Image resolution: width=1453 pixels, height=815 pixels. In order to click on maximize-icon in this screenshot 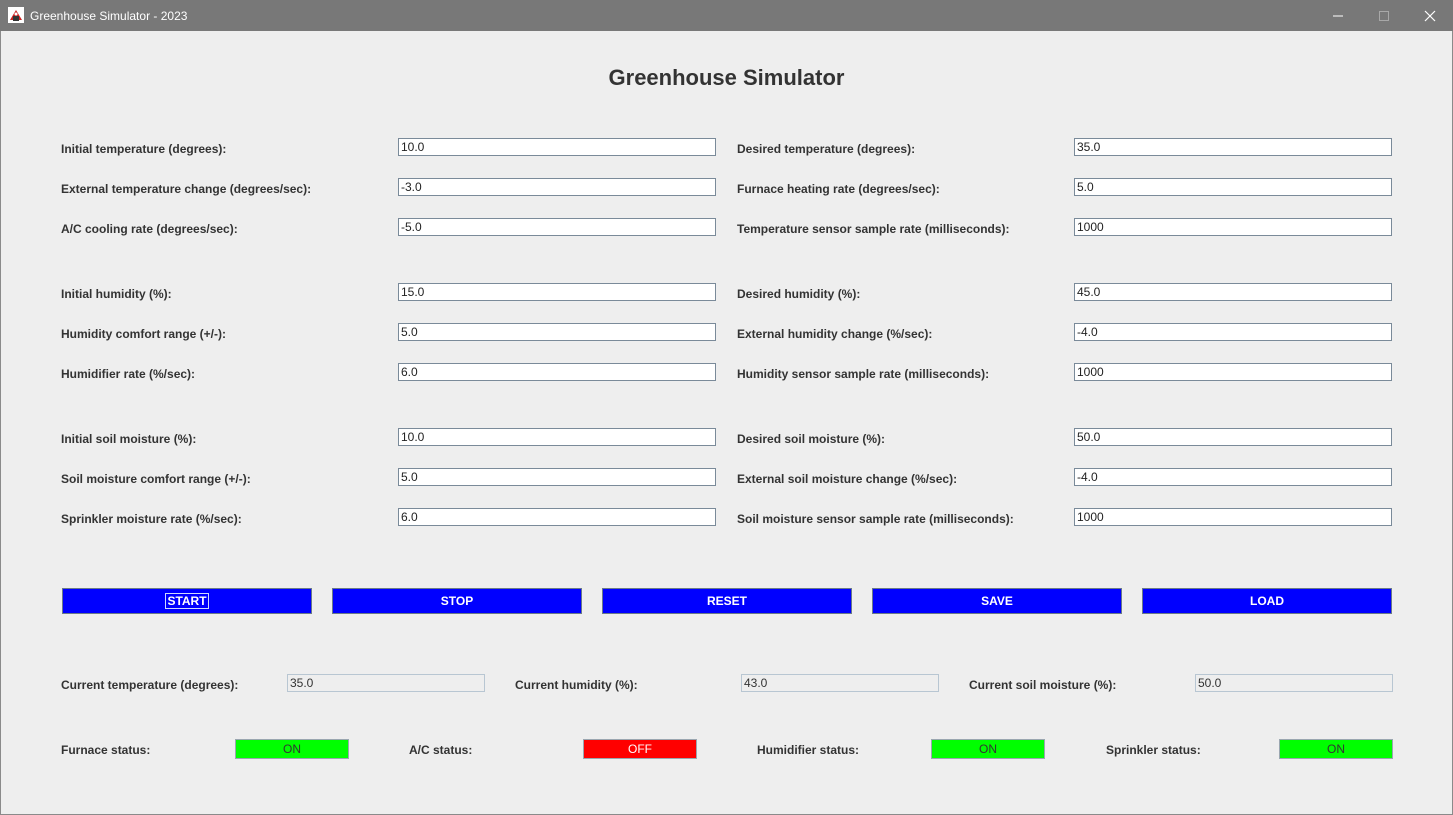, I will do `click(1384, 16)`.